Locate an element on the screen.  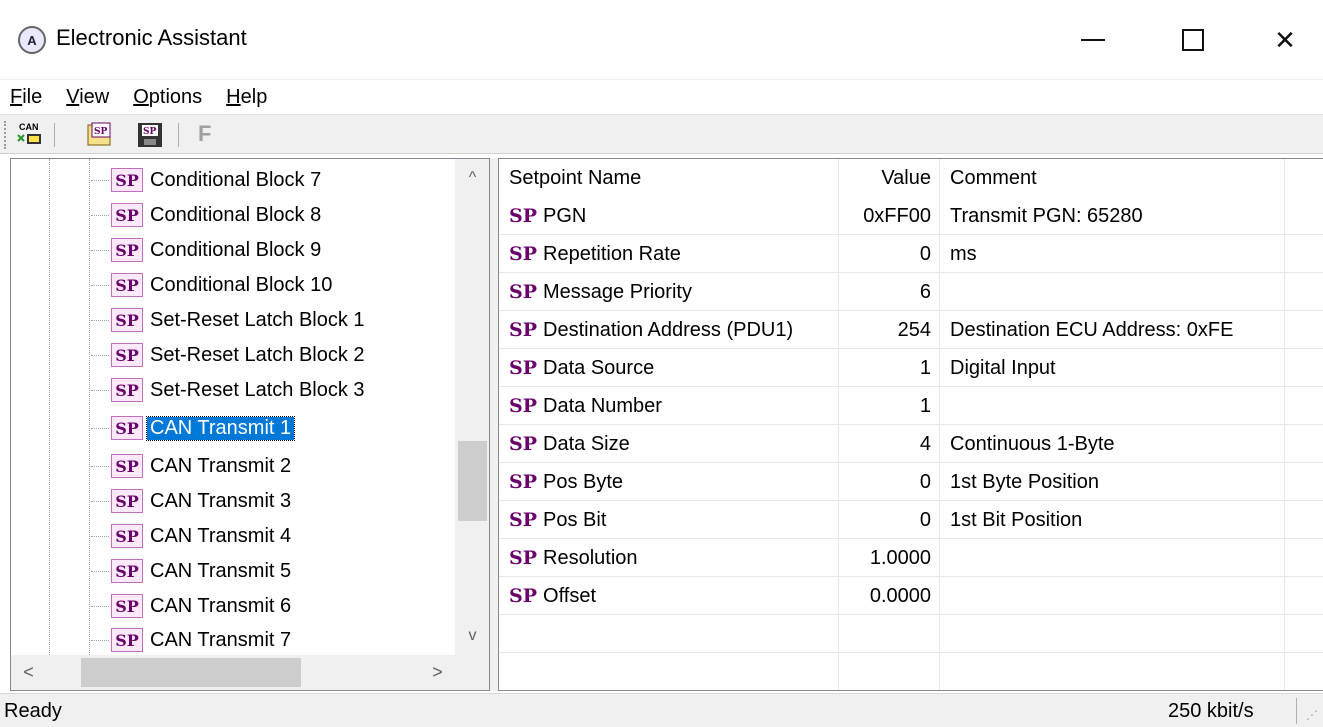
table-row: SP Repetition Rate 0 ms is located at coordinates (911, 254).